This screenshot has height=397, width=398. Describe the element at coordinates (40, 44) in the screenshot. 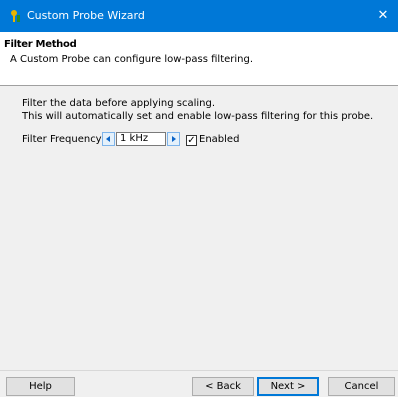

I see `page-title: Filter Method` at that location.